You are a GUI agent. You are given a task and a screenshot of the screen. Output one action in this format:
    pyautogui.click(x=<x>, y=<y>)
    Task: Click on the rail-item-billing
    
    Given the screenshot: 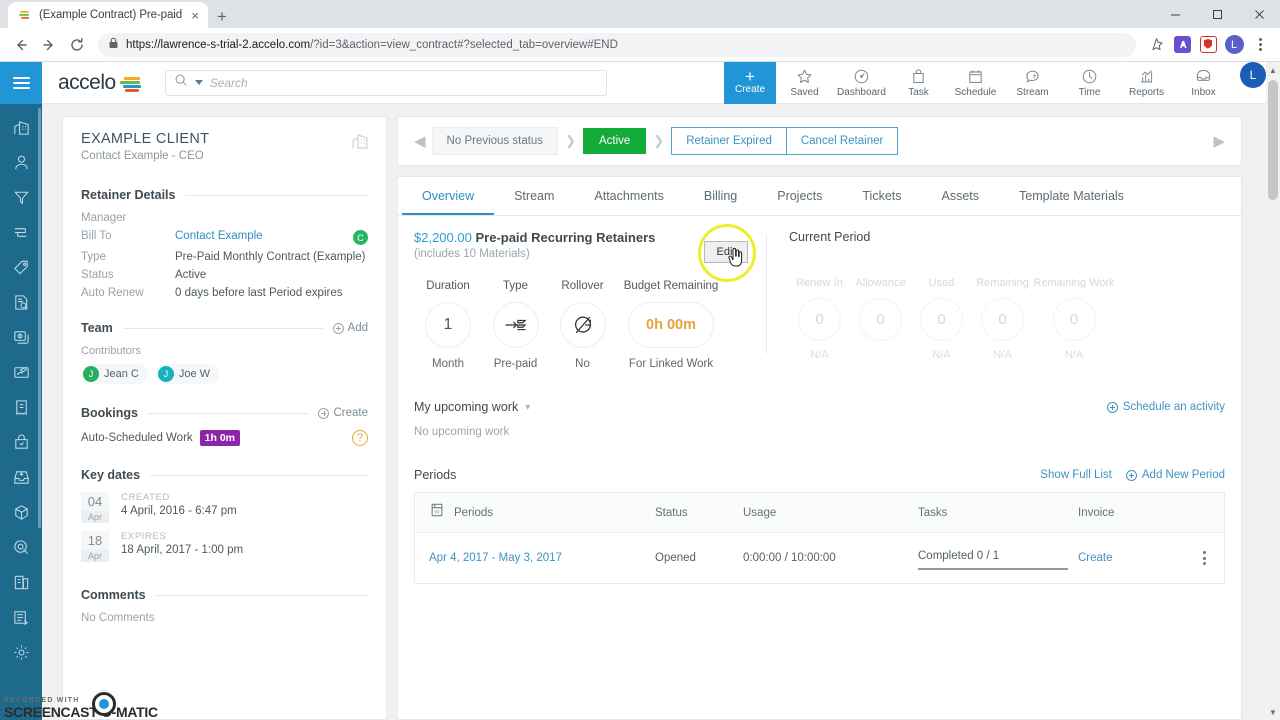 What is the action you would take?
    pyautogui.click(x=21, y=337)
    